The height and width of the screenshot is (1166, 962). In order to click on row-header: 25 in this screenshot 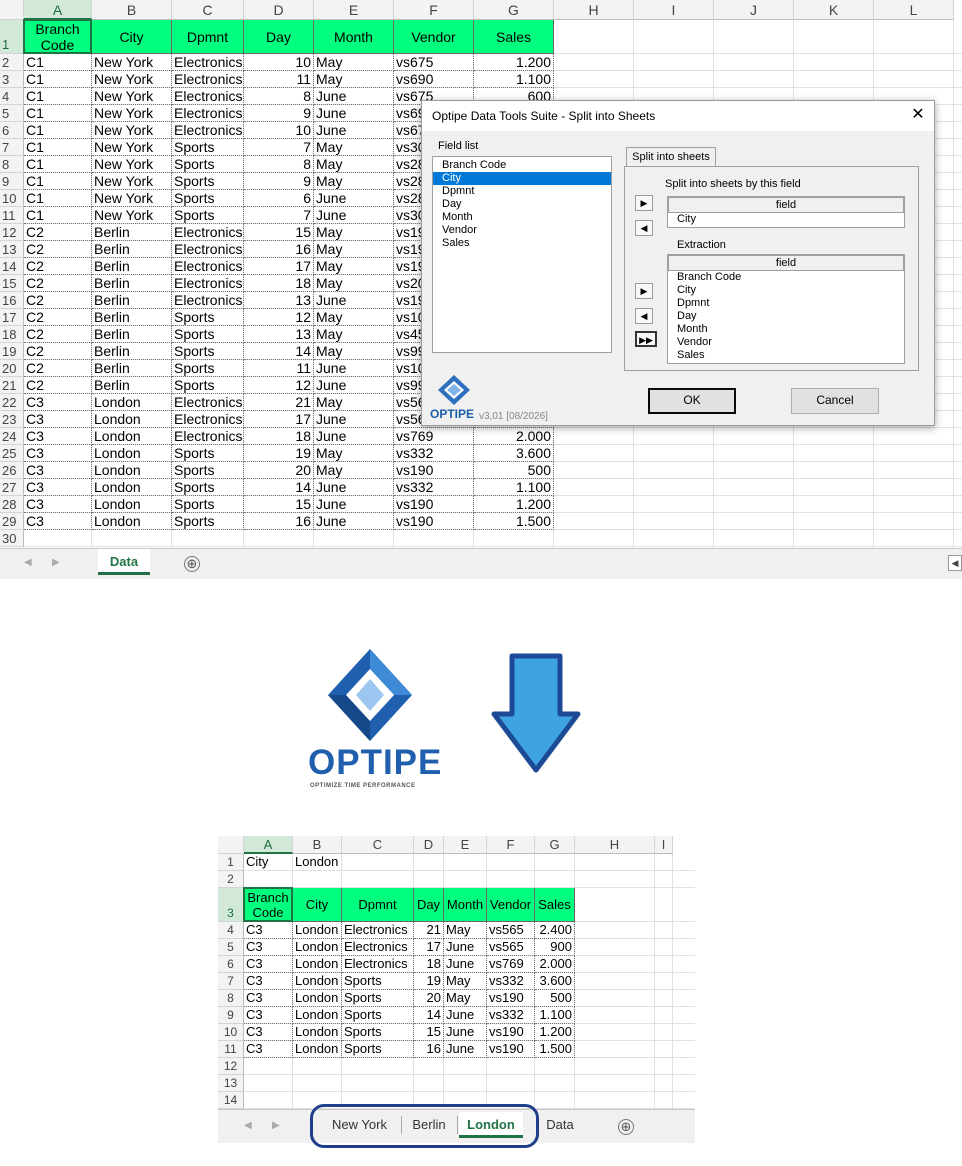, I will do `click(12, 453)`.